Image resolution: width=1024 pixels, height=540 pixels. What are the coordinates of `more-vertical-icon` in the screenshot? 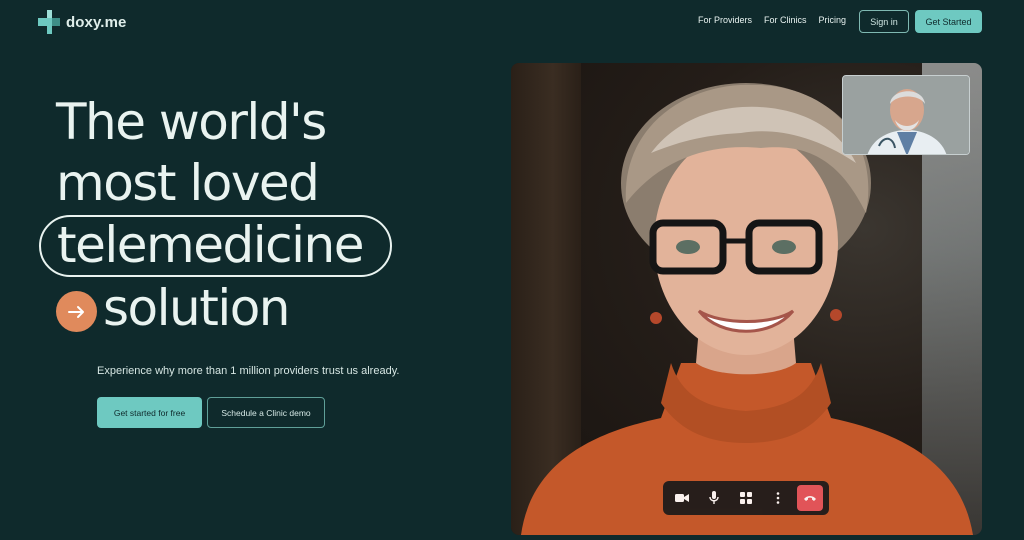 It's located at (778, 498).